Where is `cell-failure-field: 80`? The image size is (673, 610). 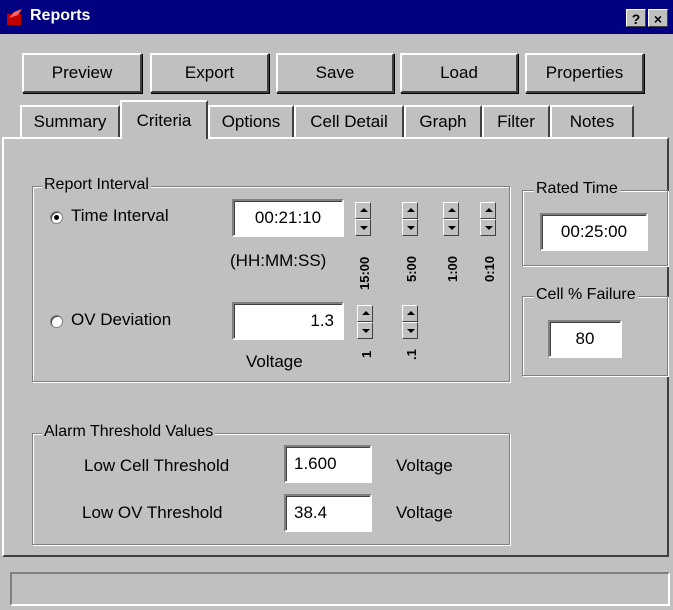
cell-failure-field: 80 is located at coordinates (585, 339).